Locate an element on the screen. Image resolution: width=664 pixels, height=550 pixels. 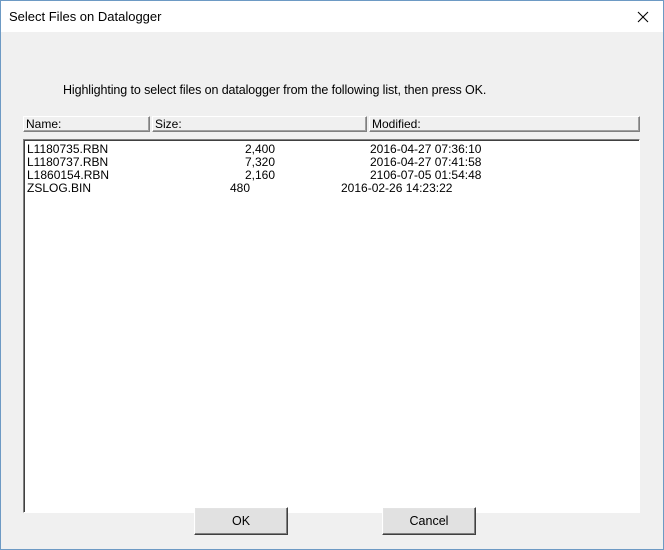
file-size: 480 is located at coordinates (240, 188).